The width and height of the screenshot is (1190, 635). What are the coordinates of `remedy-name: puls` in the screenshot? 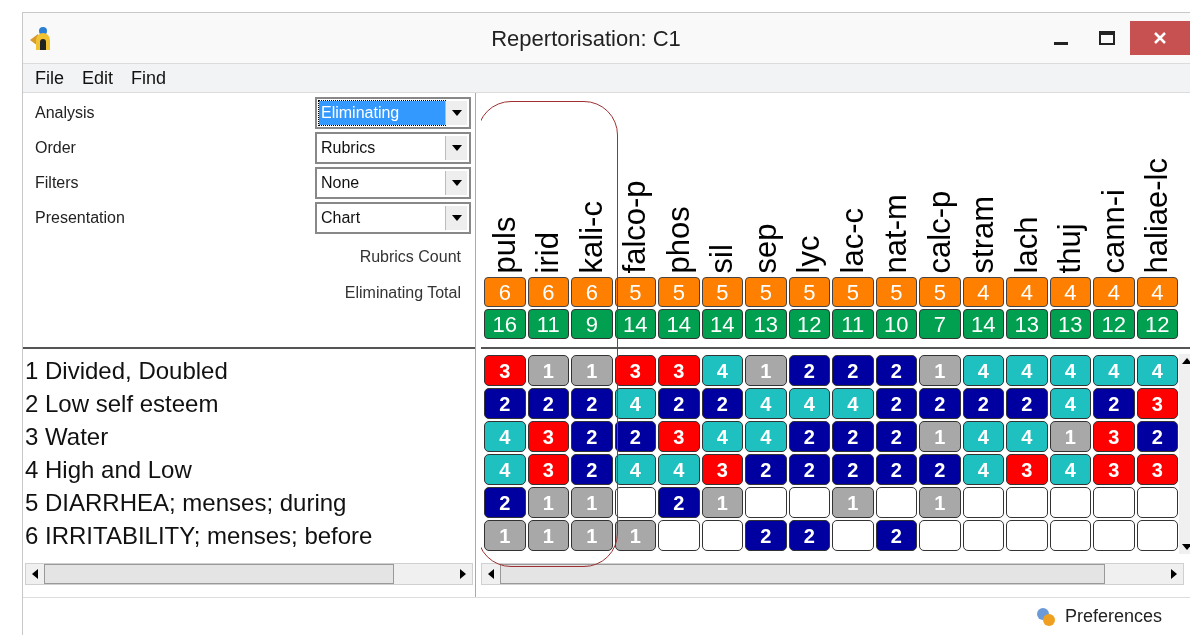 It's located at (504, 215).